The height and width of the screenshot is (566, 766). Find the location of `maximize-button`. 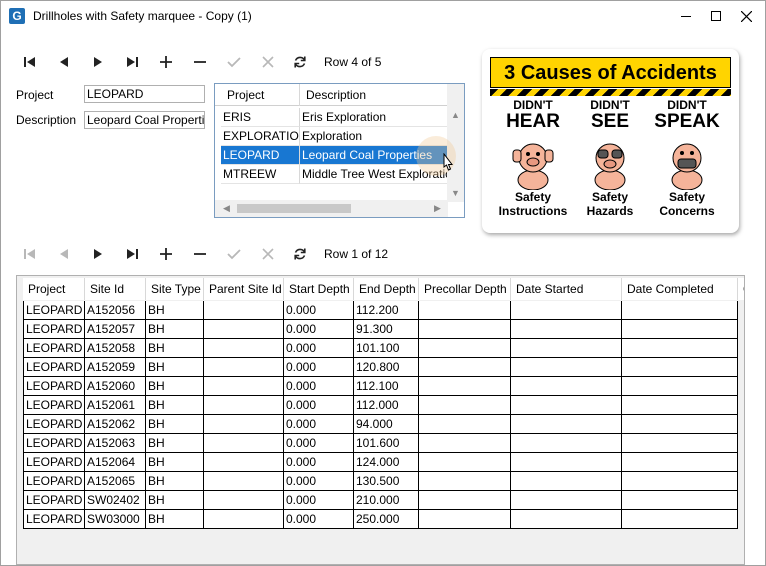

maximize-button is located at coordinates (716, 16).